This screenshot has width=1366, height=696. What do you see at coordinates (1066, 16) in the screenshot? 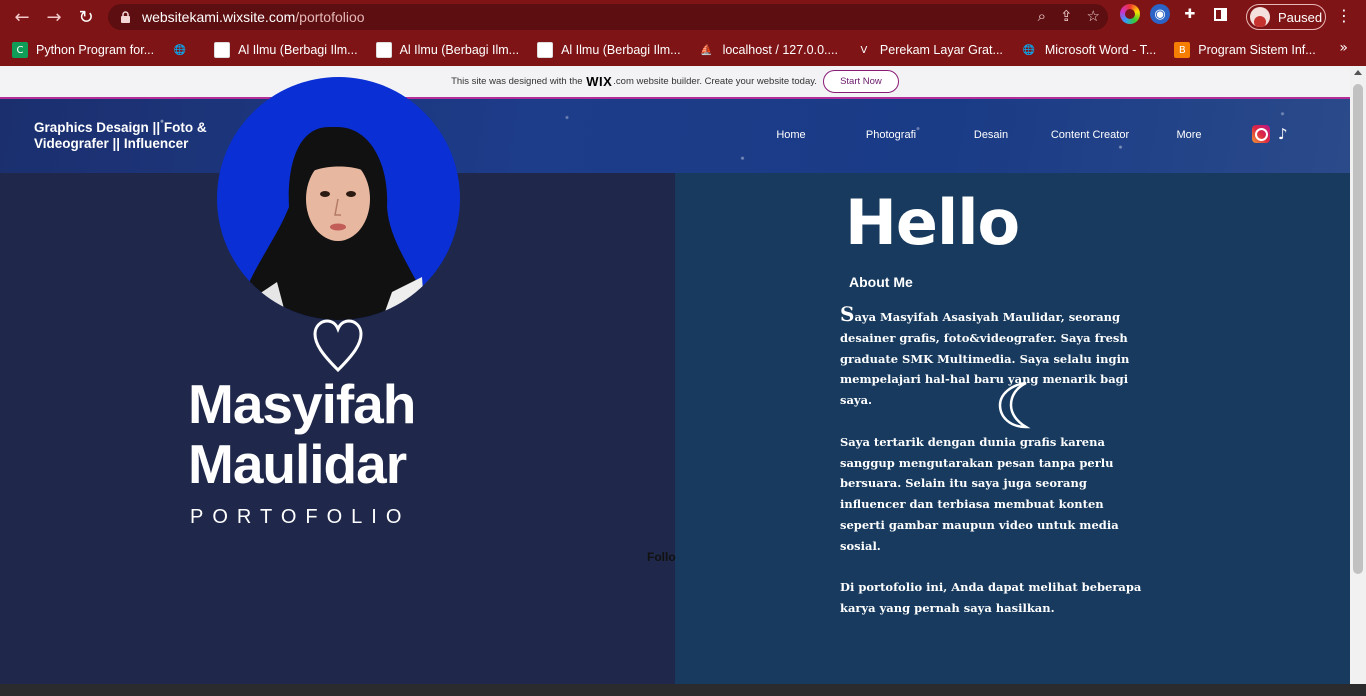
I see `share-icon: ⇪` at bounding box center [1066, 16].